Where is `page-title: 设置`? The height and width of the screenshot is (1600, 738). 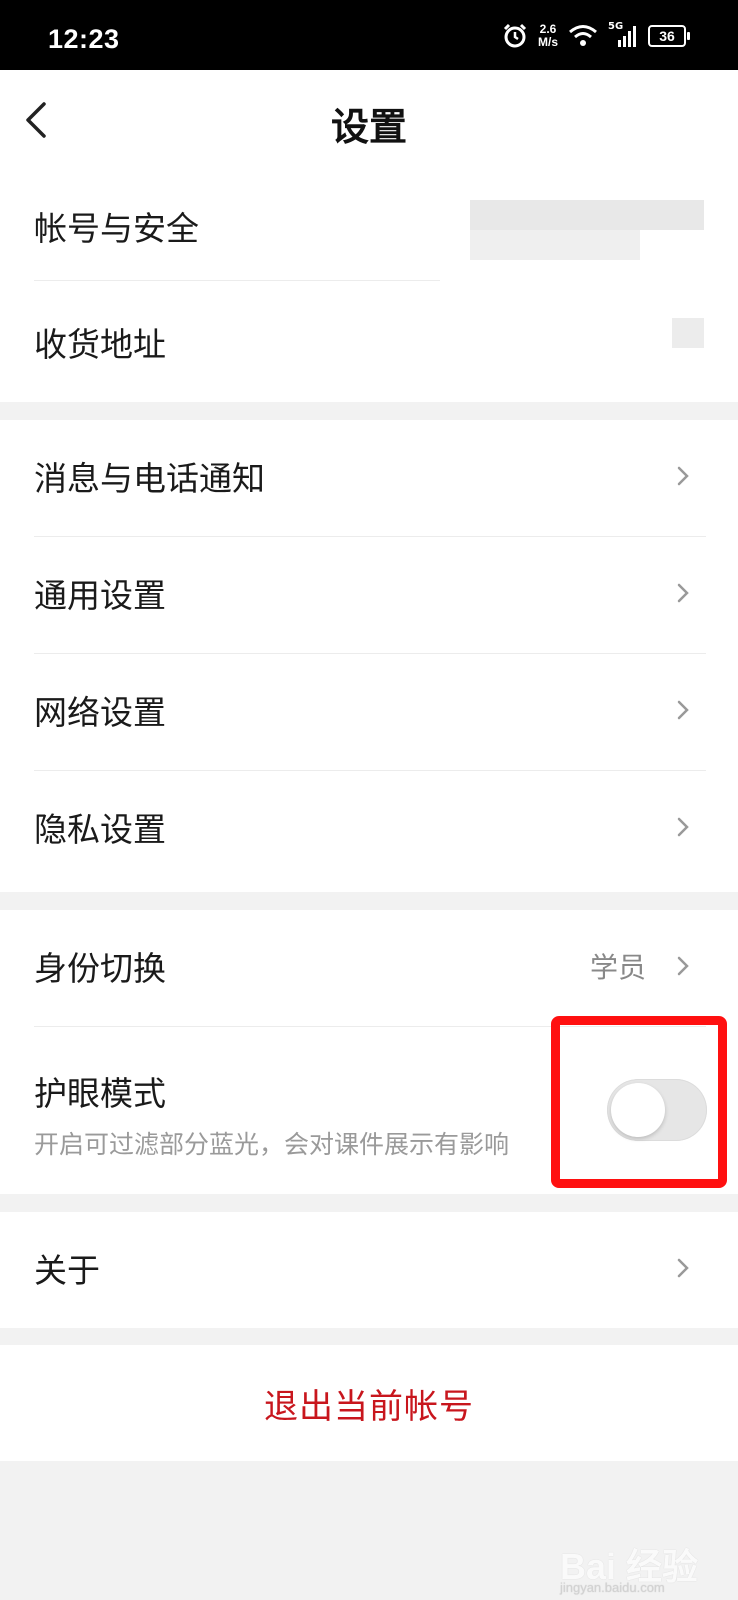 page-title: 设置 is located at coordinates (368, 127).